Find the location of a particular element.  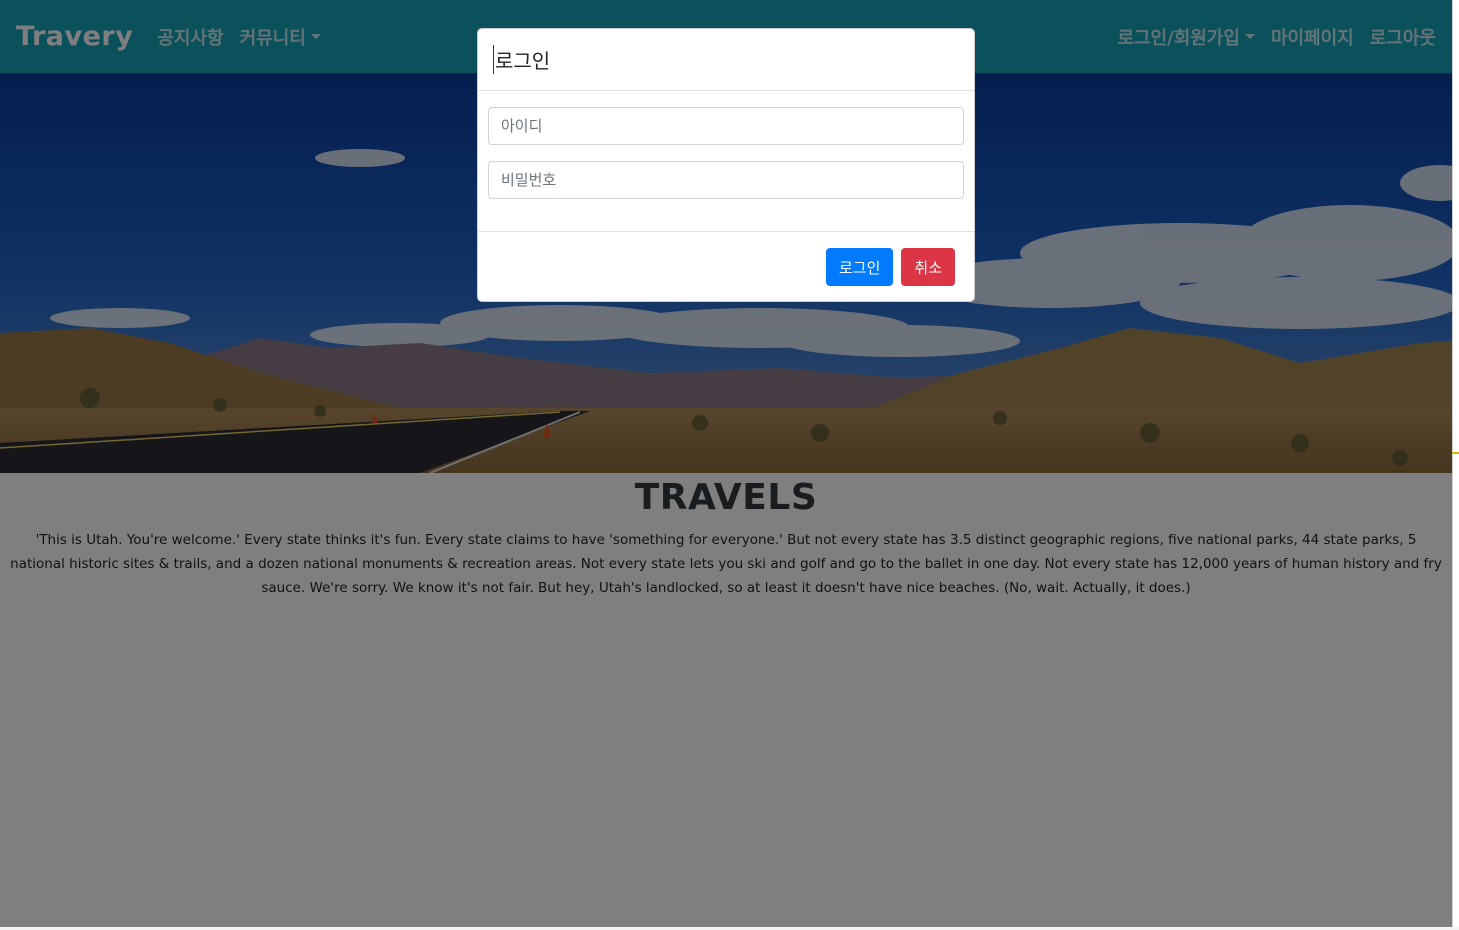

modal-footer: 로그인 취소 is located at coordinates (726, 267).